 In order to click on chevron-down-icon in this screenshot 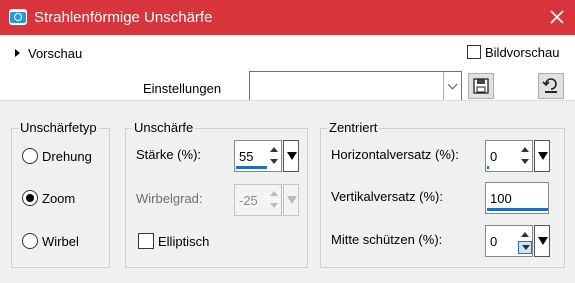, I will do `click(452, 86)`.